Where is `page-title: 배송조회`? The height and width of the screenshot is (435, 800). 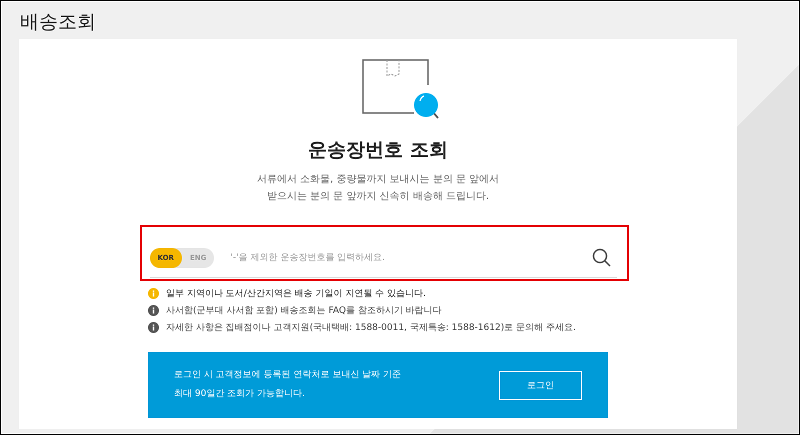
page-title: 배송조회 is located at coordinates (58, 22).